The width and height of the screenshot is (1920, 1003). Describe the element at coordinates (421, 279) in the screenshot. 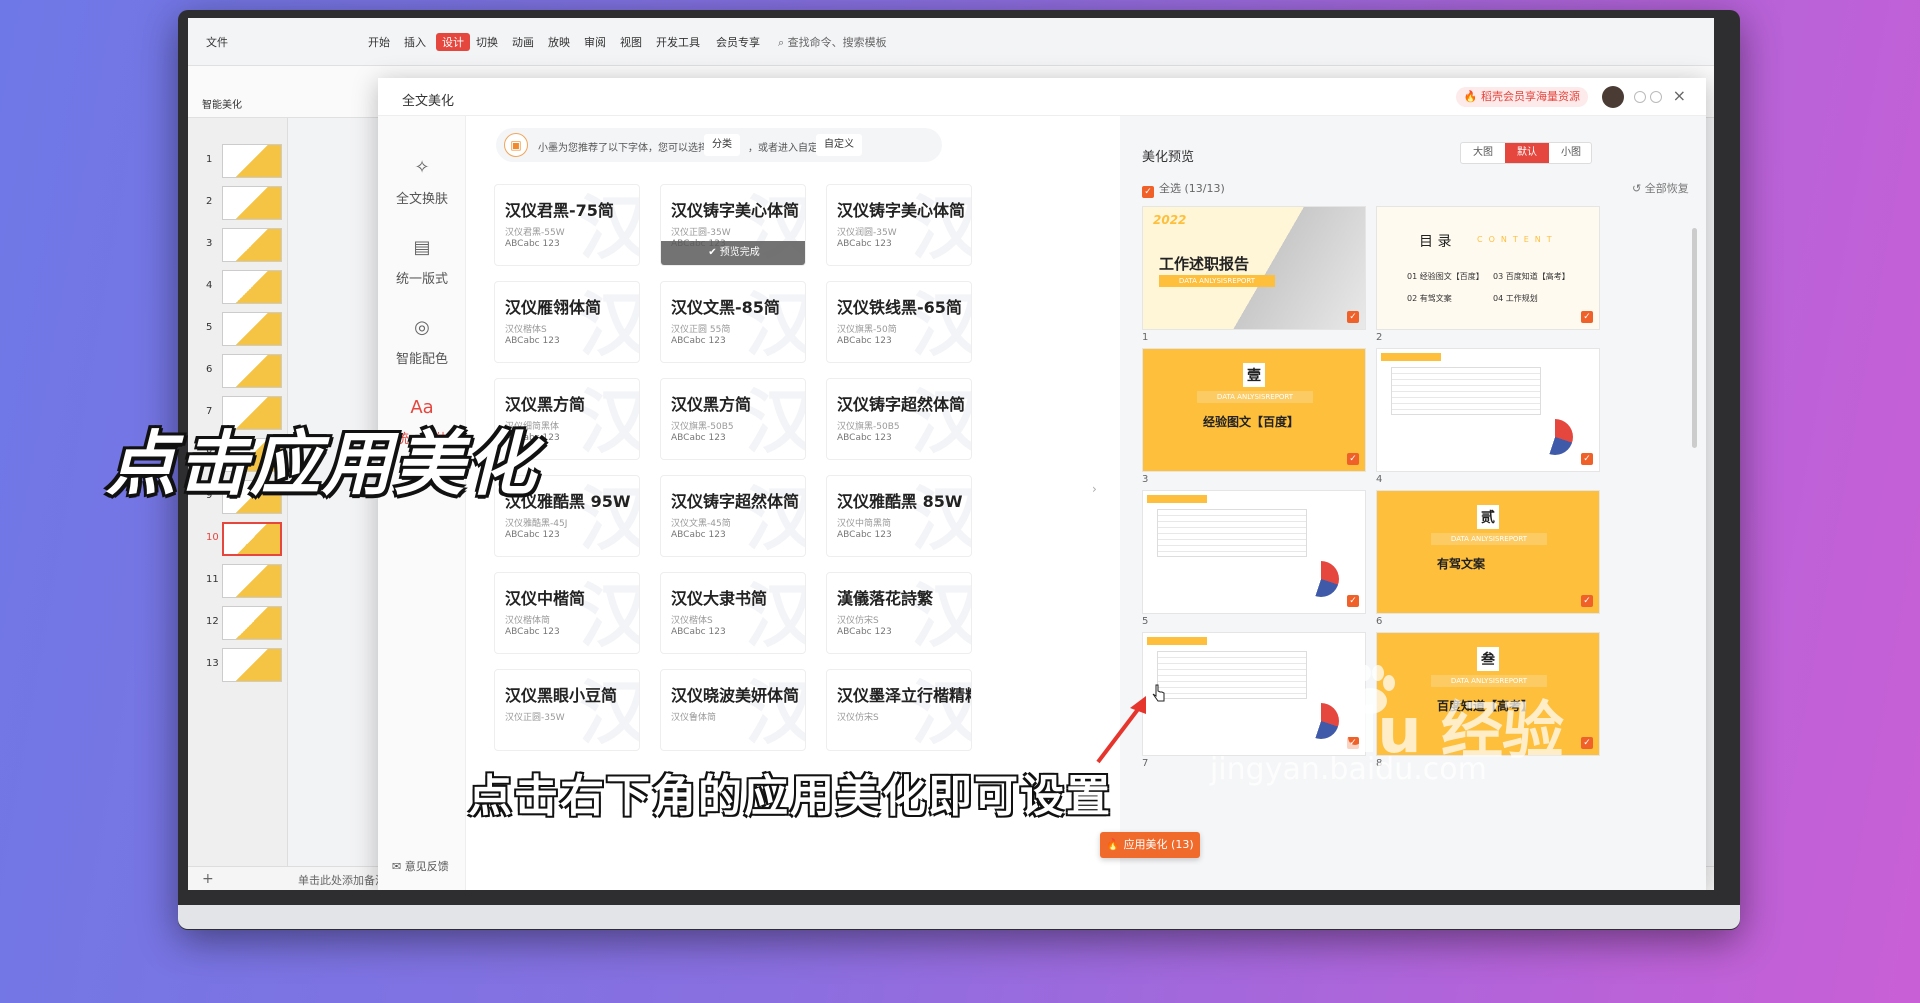

I see `nav-layout-label: 统一版式` at that location.